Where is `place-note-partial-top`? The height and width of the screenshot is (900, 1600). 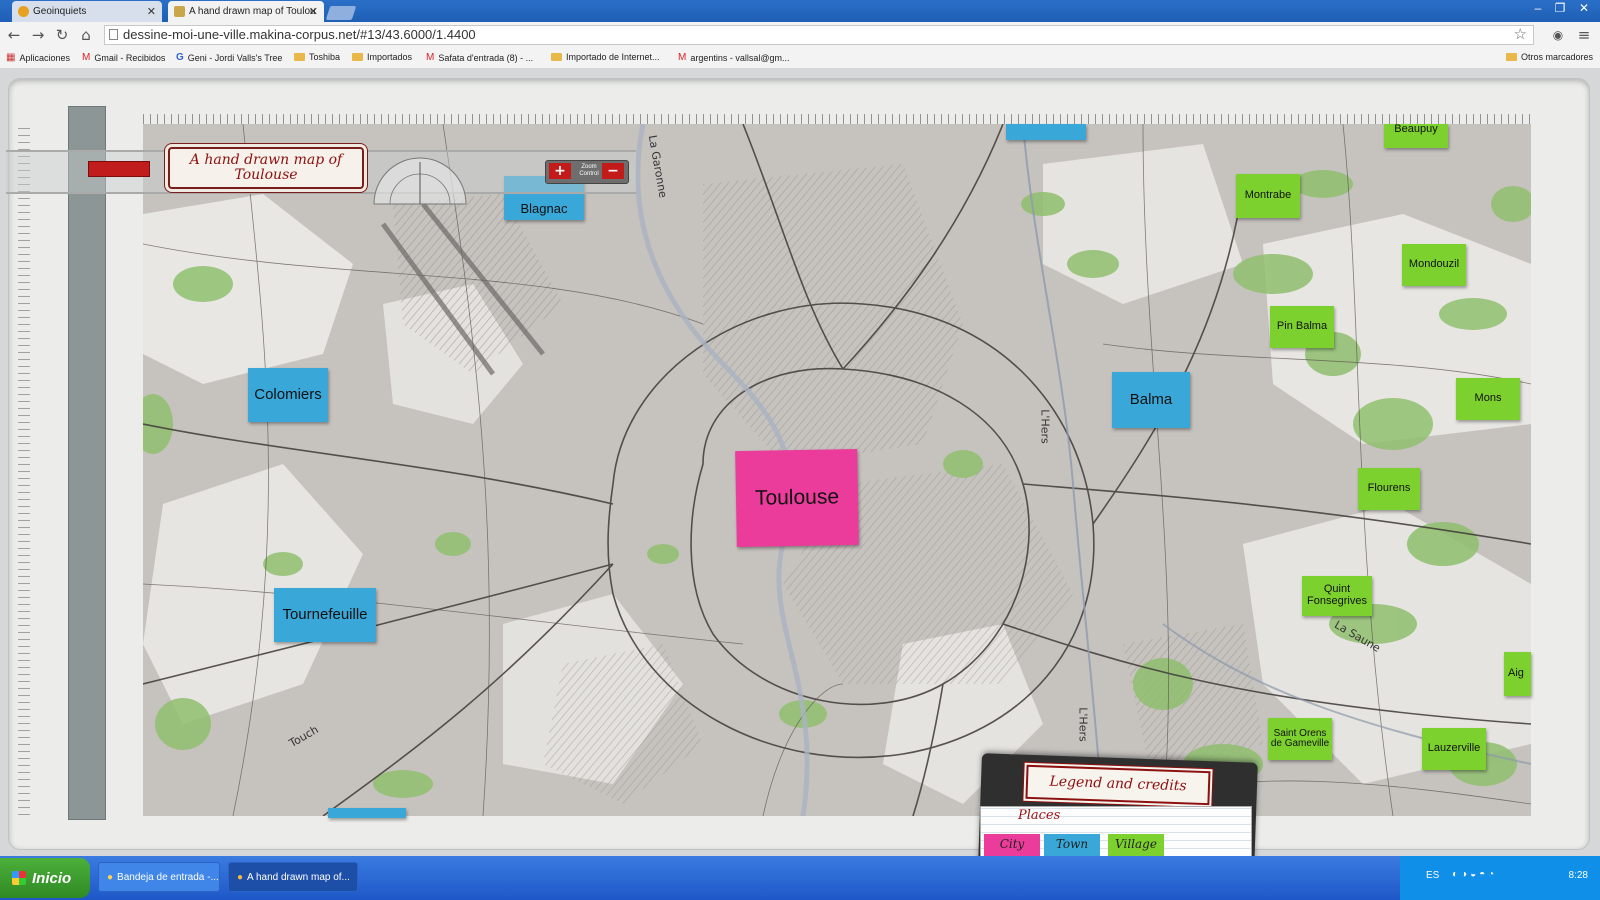
place-note-partial-top is located at coordinates (1046, 132).